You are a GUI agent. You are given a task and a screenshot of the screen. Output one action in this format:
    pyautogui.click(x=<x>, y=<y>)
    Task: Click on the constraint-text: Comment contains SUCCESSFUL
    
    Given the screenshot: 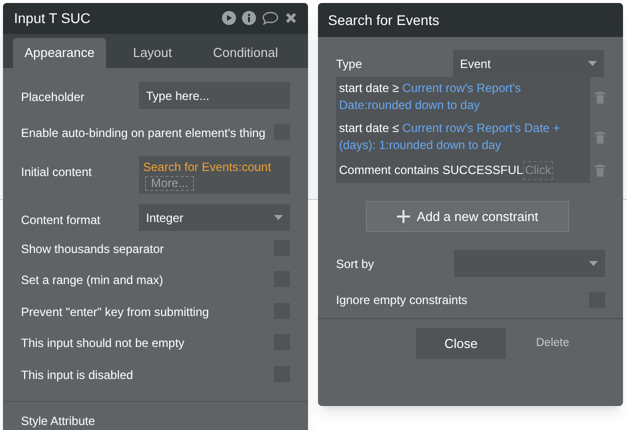 What is the action you would take?
    pyautogui.click(x=431, y=170)
    